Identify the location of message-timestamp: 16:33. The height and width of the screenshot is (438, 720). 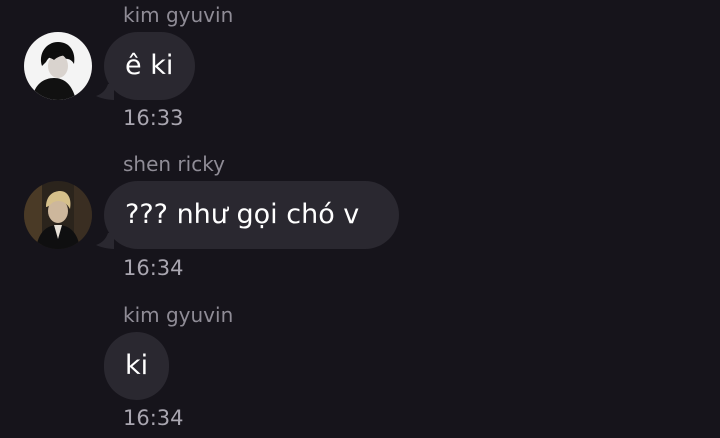
(153, 118).